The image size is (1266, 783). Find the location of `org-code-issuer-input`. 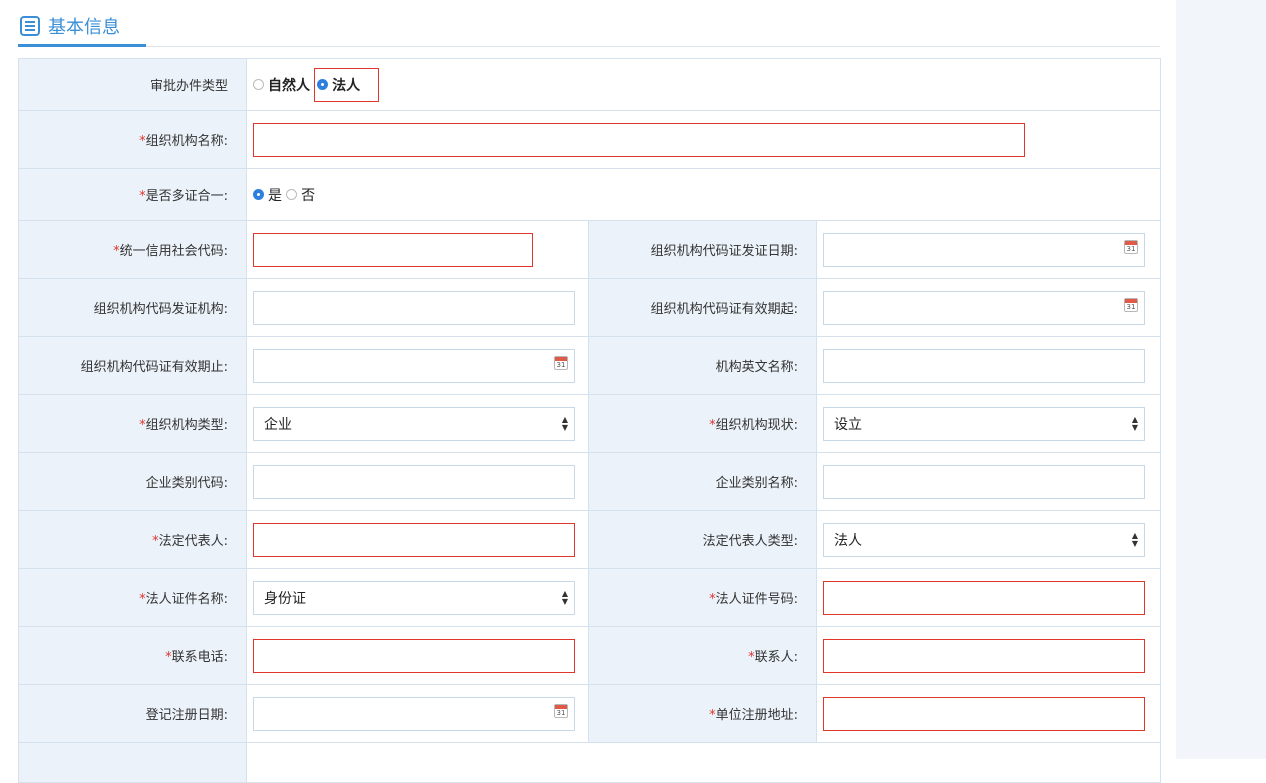

org-code-issuer-input is located at coordinates (414, 307).